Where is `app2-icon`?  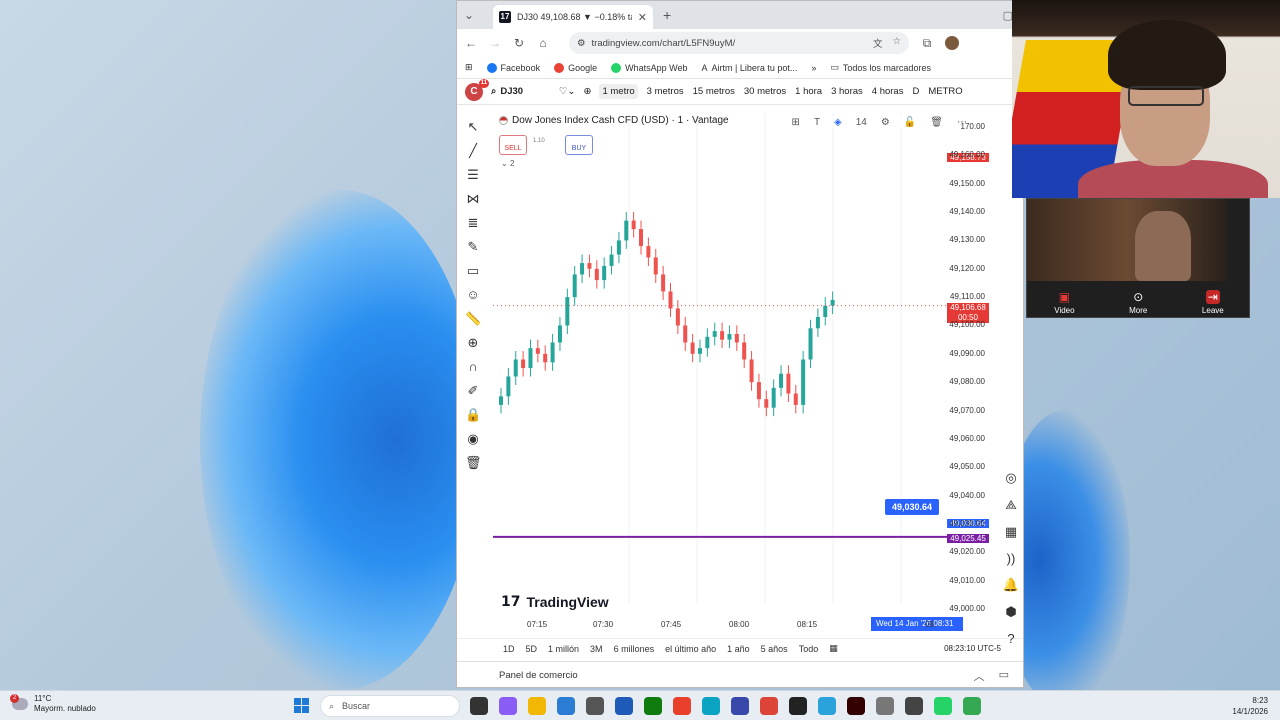 app2-icon is located at coordinates (740, 706).